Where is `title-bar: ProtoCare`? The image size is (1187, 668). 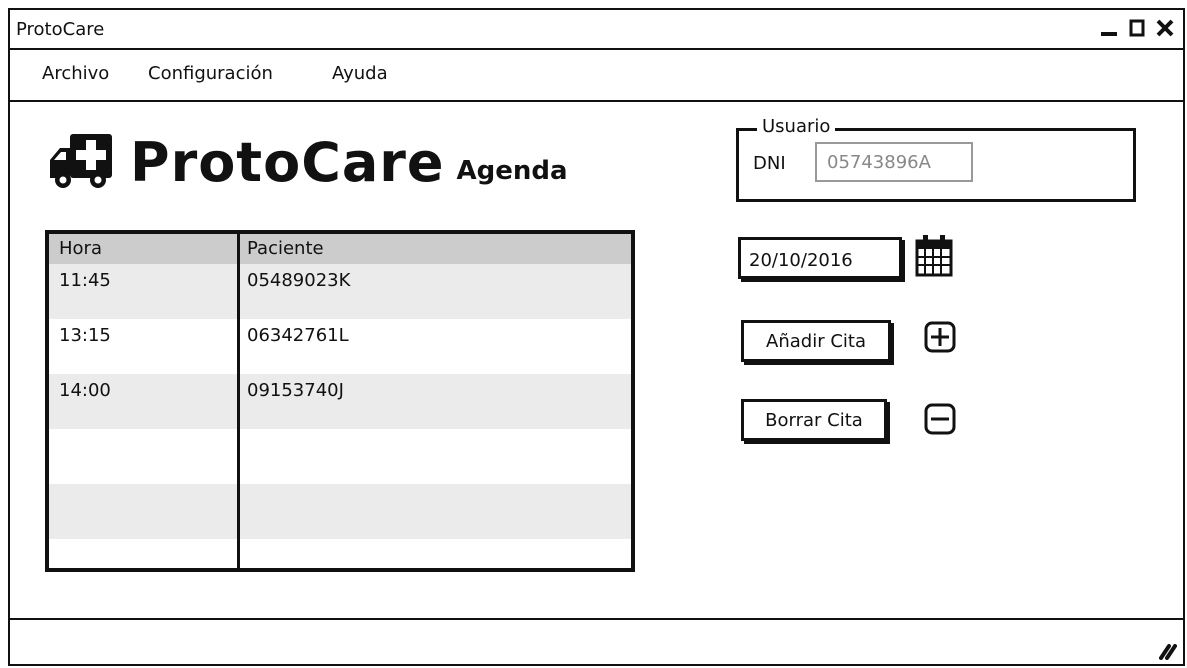 title-bar: ProtoCare is located at coordinates (596, 30).